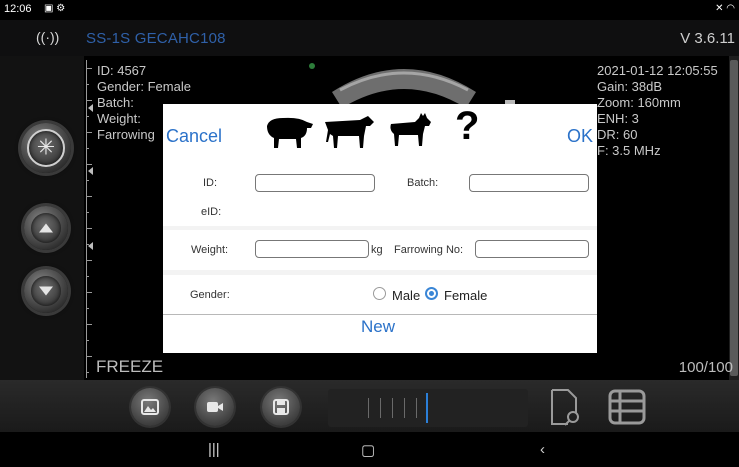 The image size is (739, 467). What do you see at coordinates (566, 407) in the screenshot?
I see `report-search-button` at bounding box center [566, 407].